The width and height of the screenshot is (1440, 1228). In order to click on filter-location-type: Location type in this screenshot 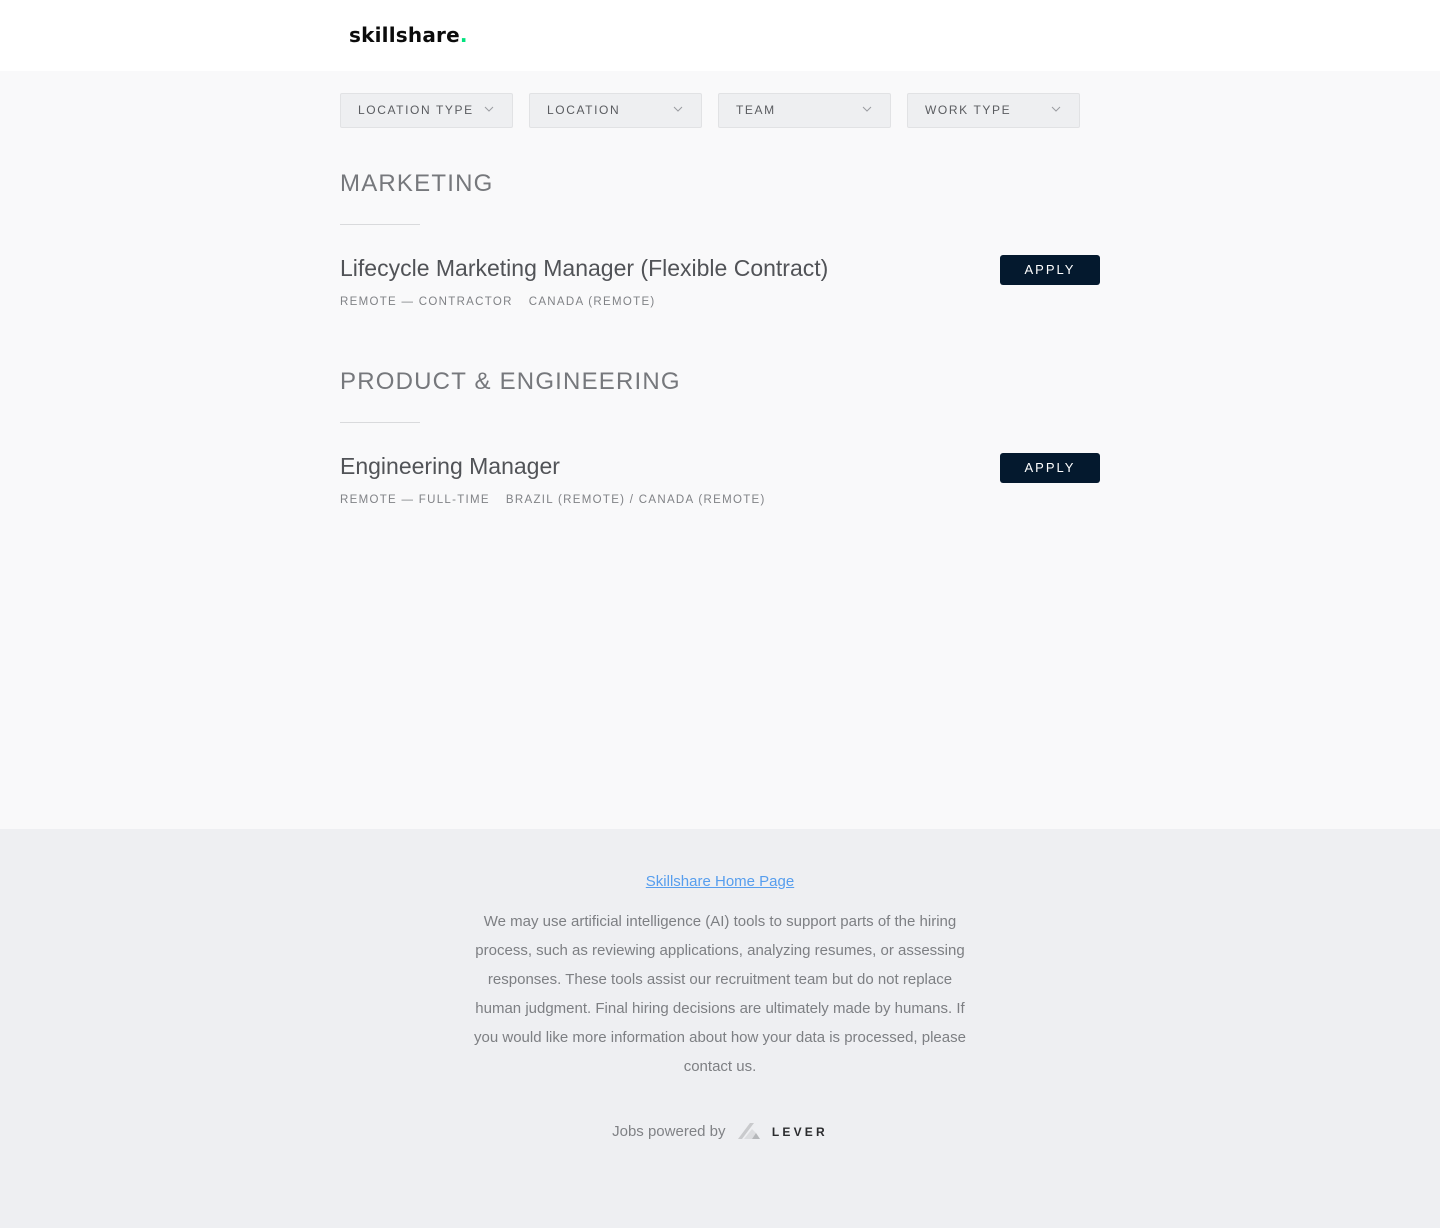, I will do `click(426, 110)`.